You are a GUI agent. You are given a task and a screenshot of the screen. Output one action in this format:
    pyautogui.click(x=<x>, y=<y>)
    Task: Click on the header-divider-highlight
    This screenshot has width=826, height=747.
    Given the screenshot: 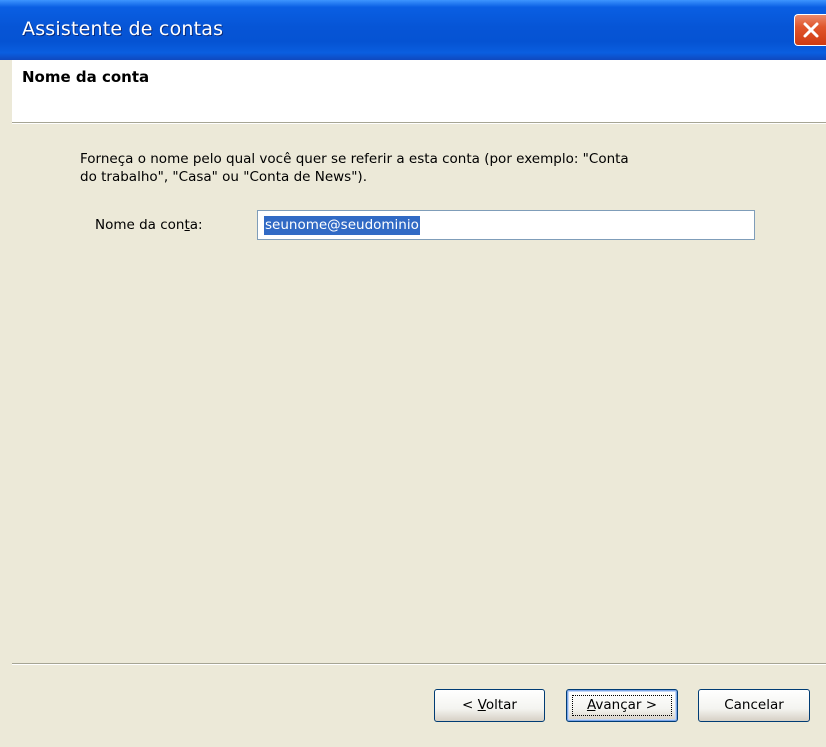 What is the action you would take?
    pyautogui.click(x=419, y=123)
    